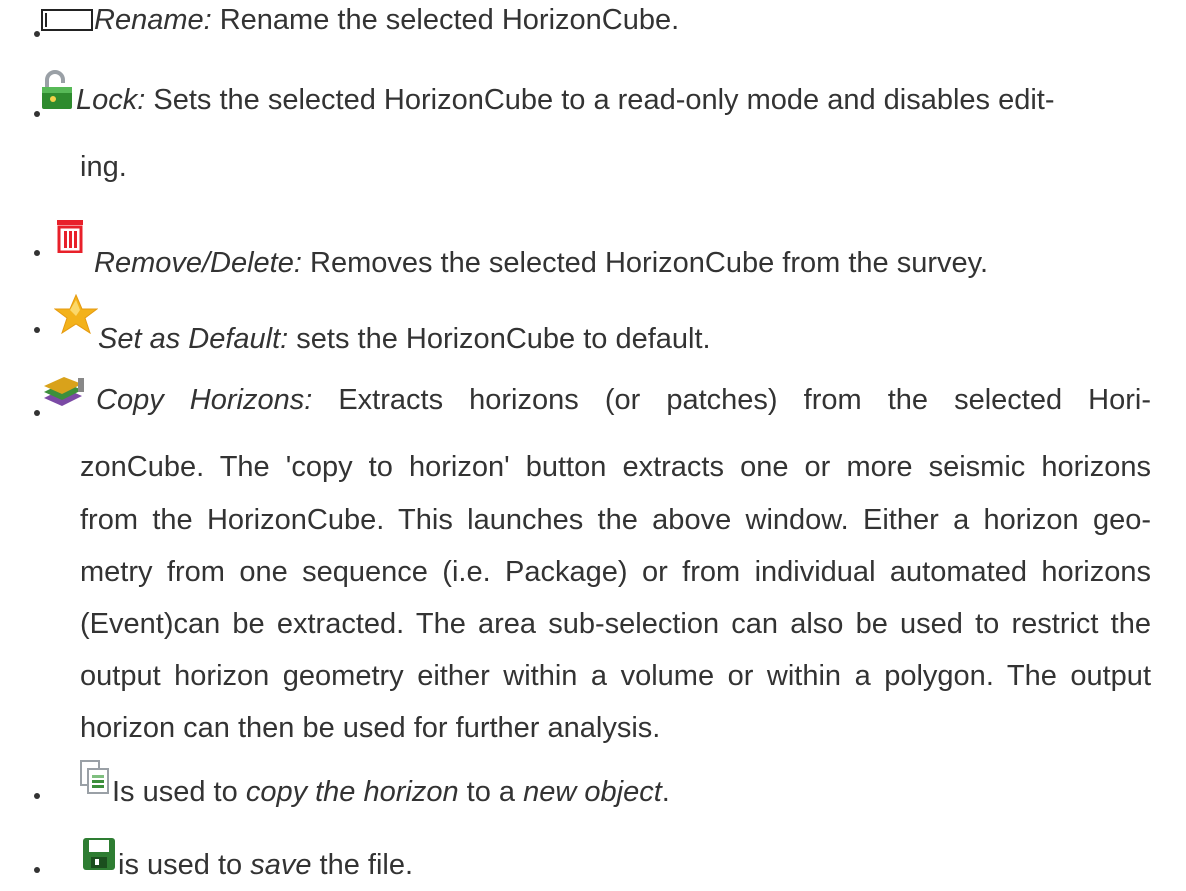  Describe the element at coordinates (281, 865) in the screenshot. I see `emphasis-text: save` at that location.